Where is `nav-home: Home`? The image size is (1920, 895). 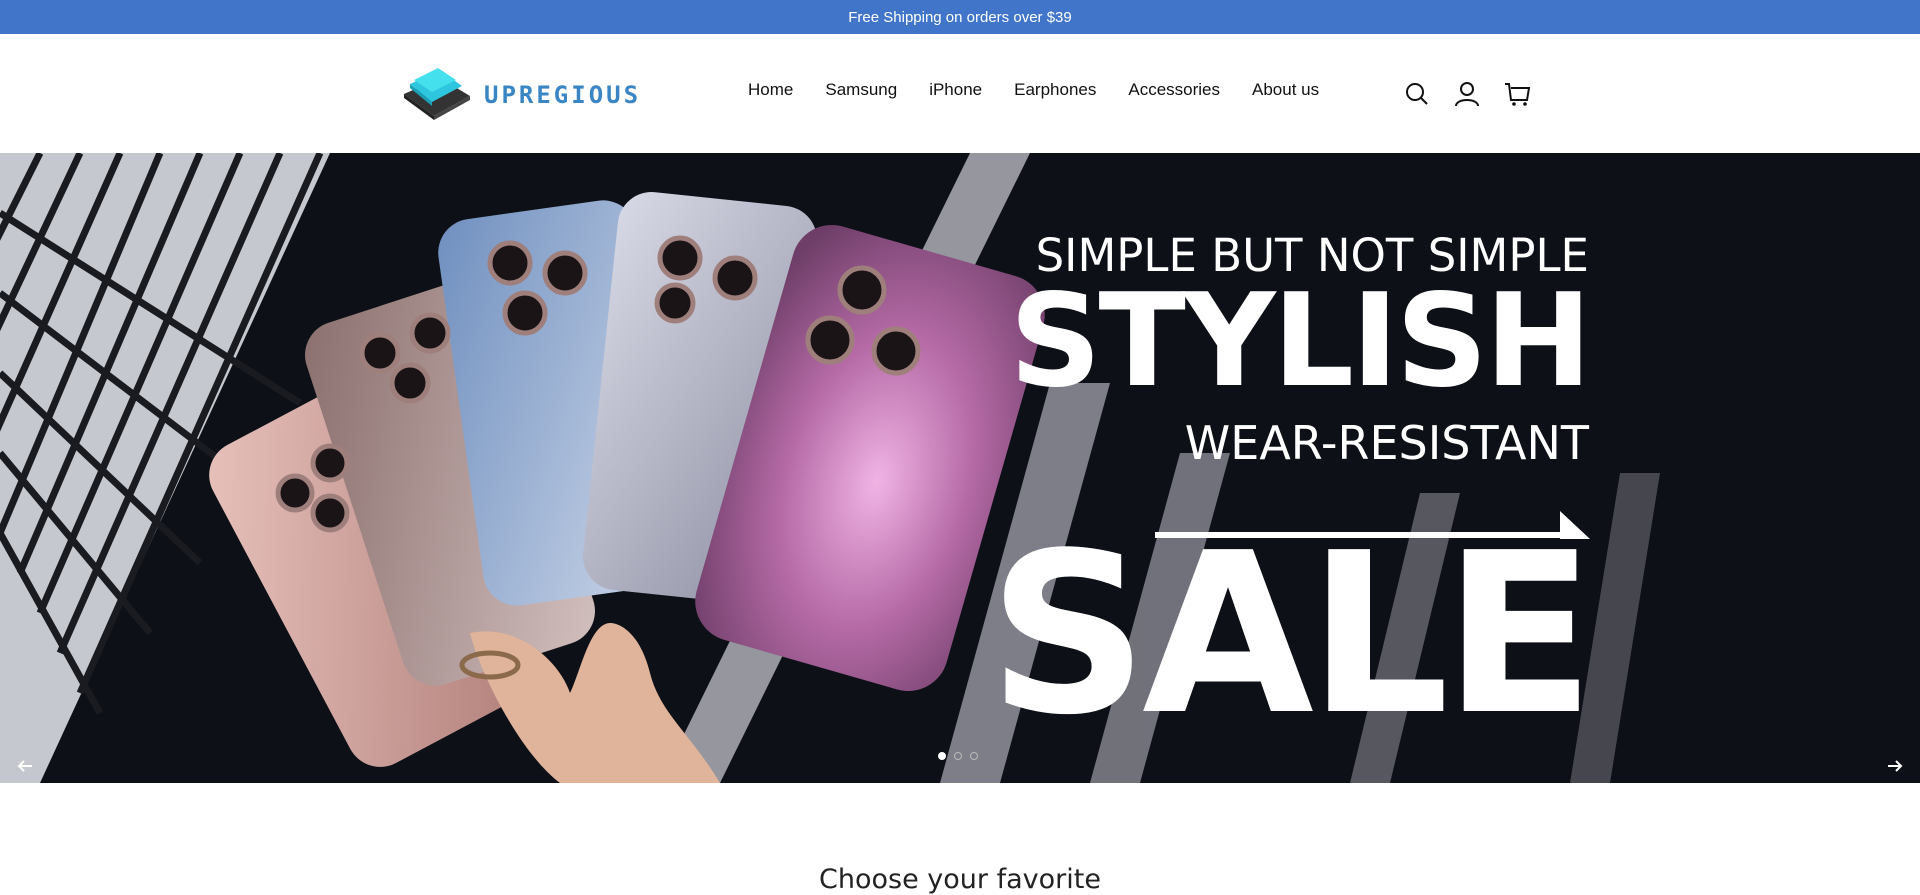
nav-home: Home is located at coordinates (770, 90).